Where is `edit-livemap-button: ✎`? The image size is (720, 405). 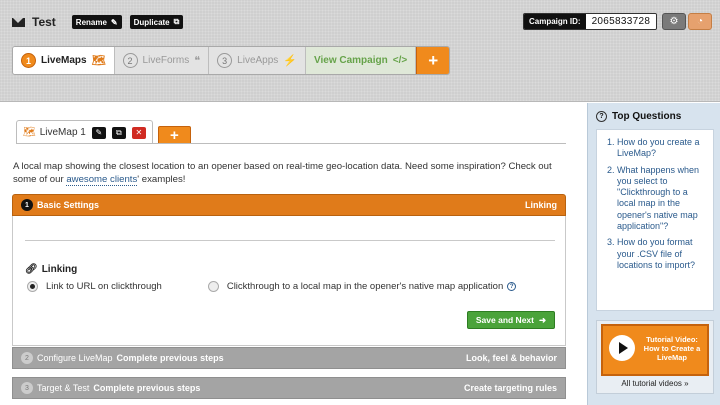 edit-livemap-button: ✎ is located at coordinates (98, 132).